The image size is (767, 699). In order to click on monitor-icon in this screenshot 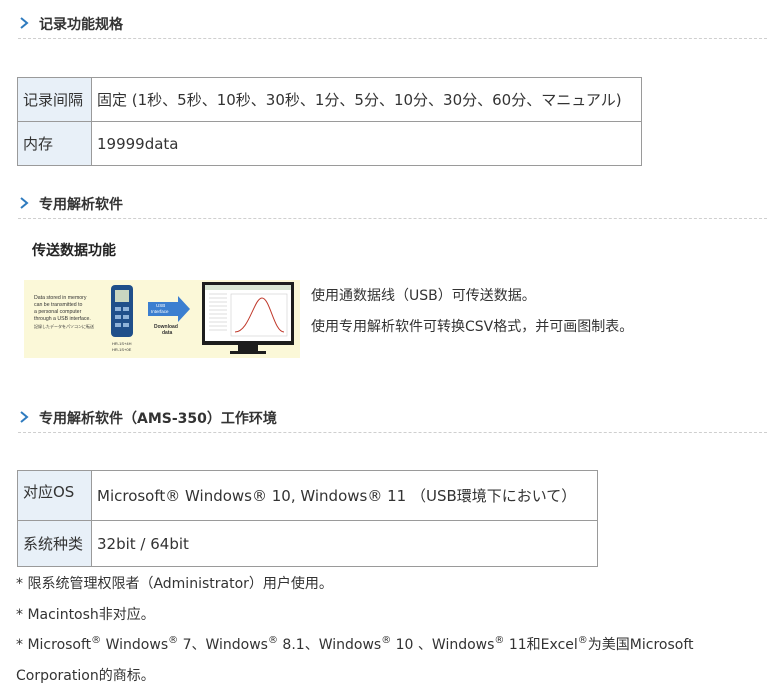, I will do `click(248, 318)`.